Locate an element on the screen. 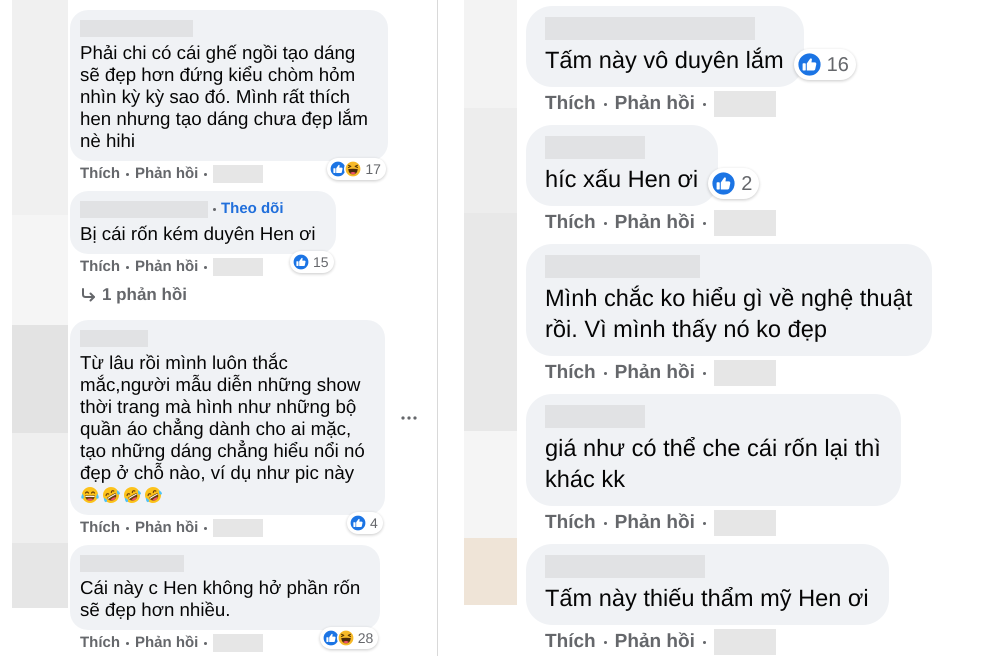  follow-link: Theo dõi is located at coordinates (252, 209).